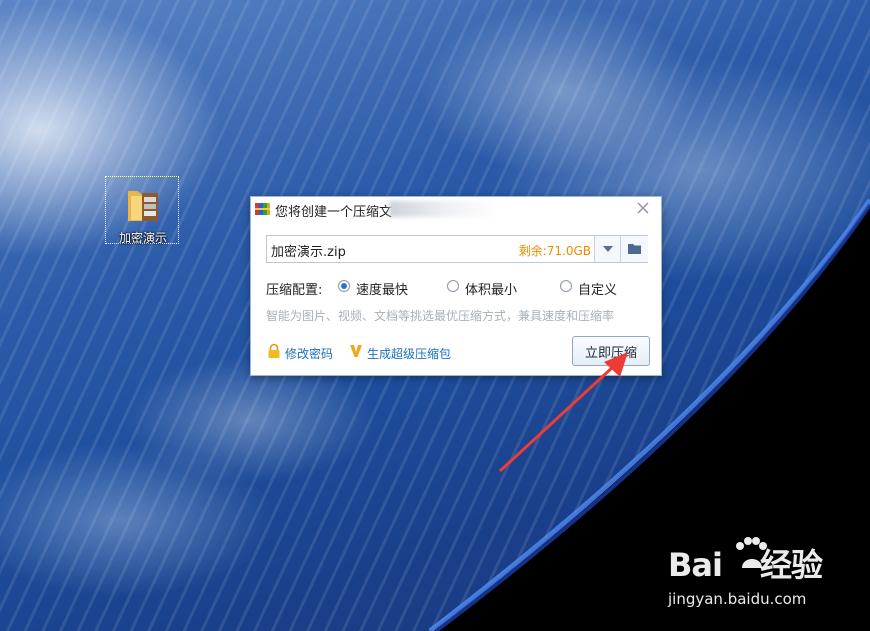  What do you see at coordinates (334, 212) in the screenshot?
I see `dialog-title: 您将创建一个压缩文` at bounding box center [334, 212].